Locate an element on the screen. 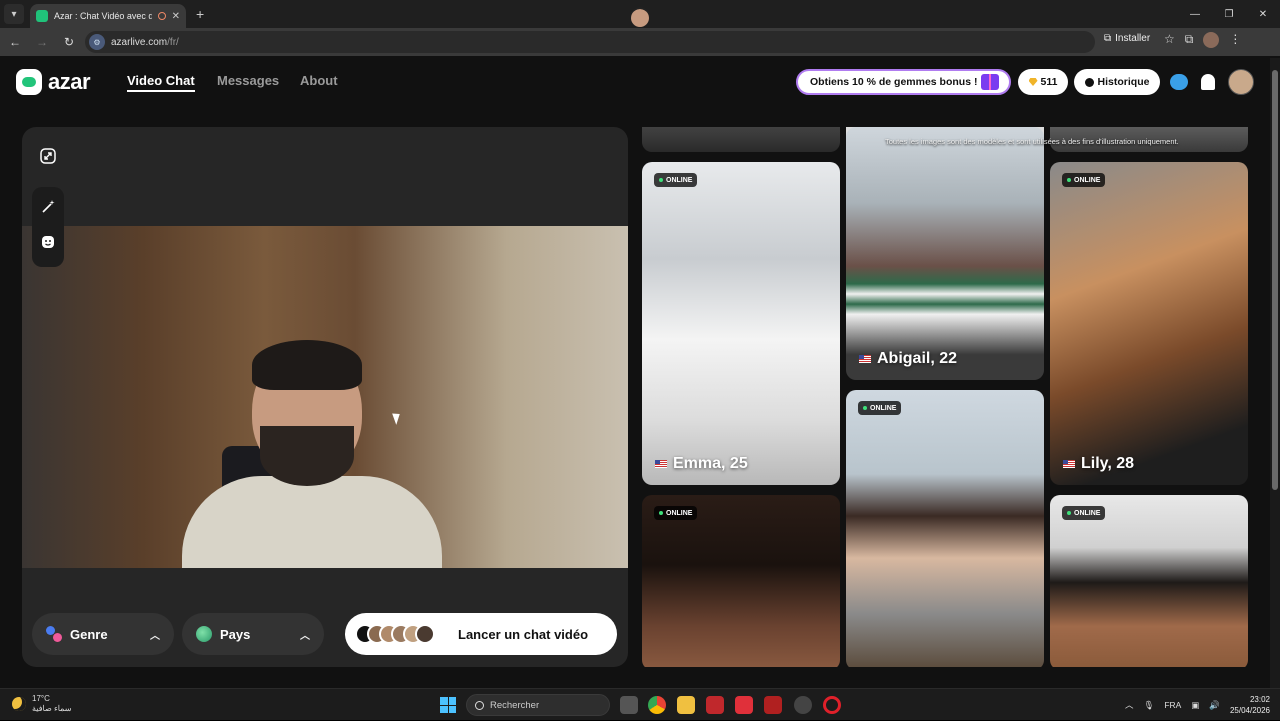 The image size is (1280, 721). site-info-icon: ⚙ is located at coordinates (97, 42).